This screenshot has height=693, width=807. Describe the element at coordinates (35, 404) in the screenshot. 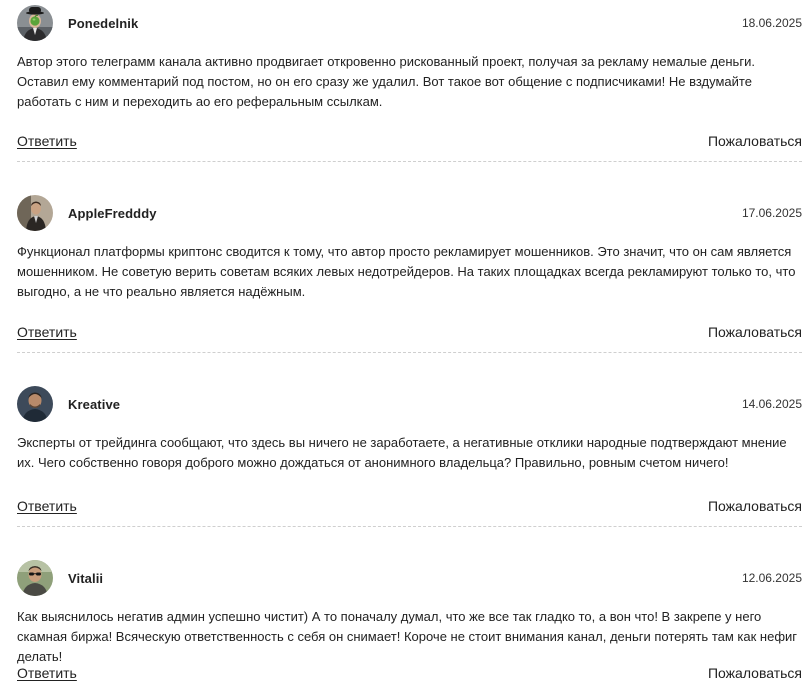

I see `man-portrait-photo-icon` at that location.